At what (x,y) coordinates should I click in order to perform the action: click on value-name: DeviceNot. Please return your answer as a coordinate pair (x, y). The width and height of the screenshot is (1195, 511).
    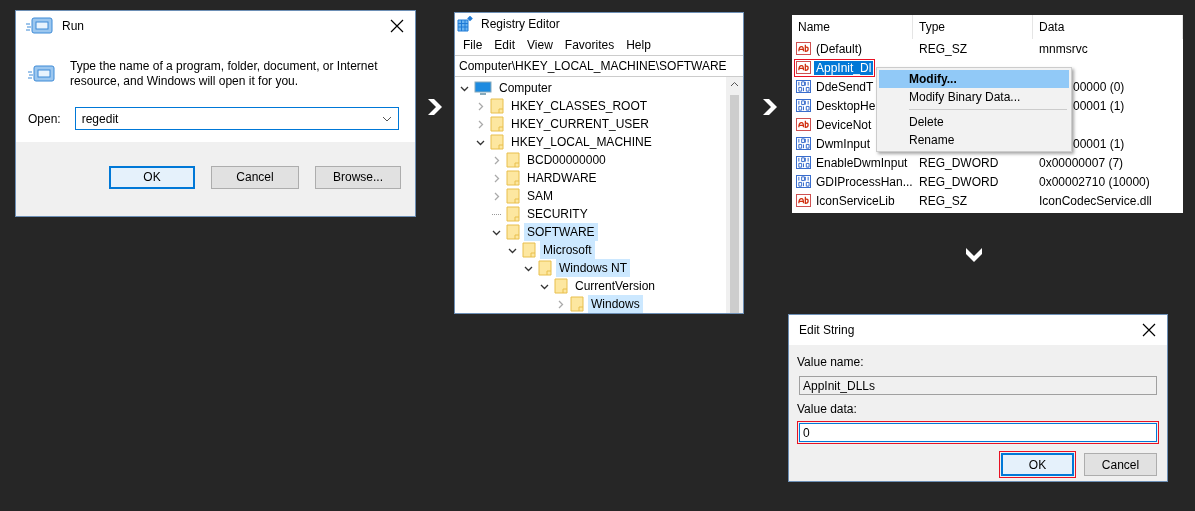
    Looking at the image, I should click on (844, 124).